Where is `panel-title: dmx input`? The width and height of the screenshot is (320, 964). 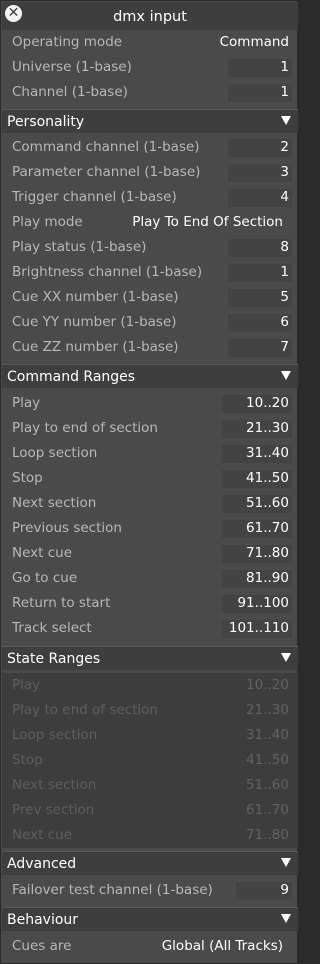 panel-title: dmx input is located at coordinates (150, 17).